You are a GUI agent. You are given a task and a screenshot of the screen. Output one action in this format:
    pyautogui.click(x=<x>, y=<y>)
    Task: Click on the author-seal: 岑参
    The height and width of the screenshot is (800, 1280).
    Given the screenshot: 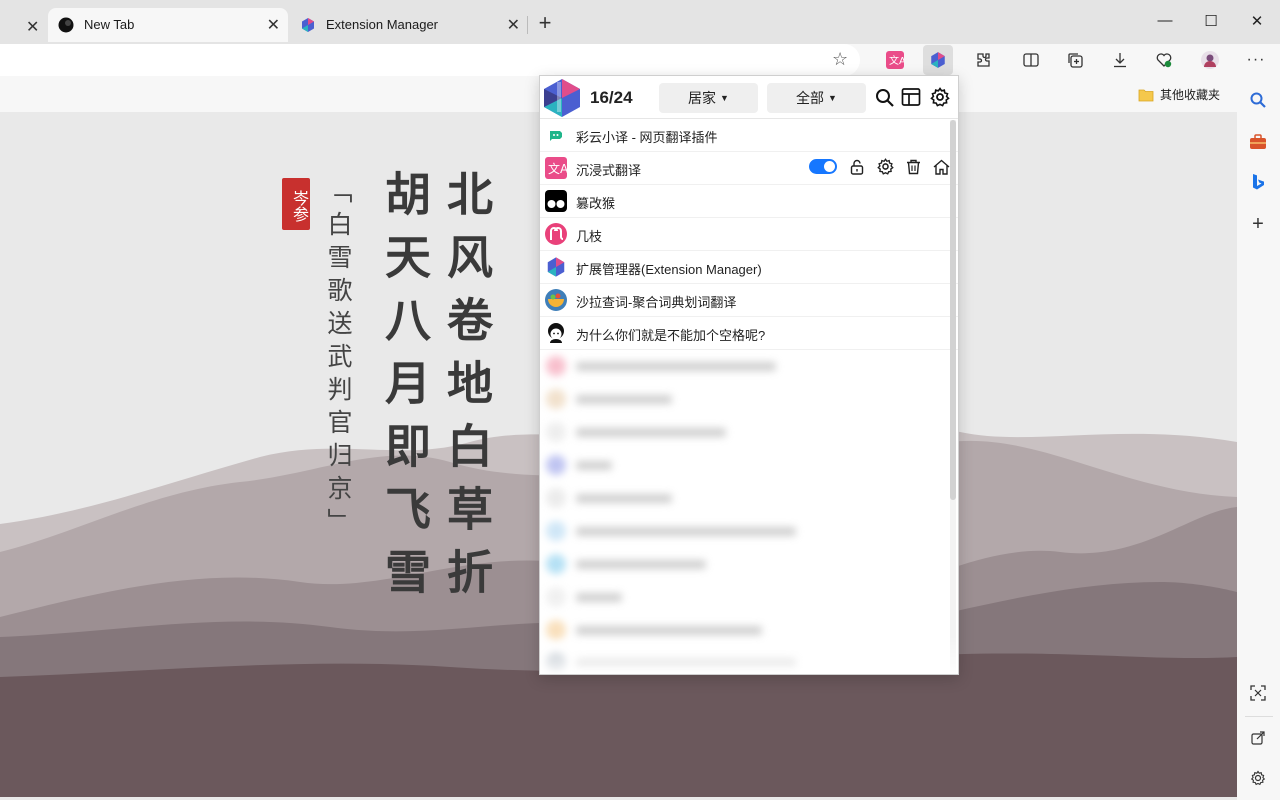 What is the action you would take?
    pyautogui.click(x=296, y=204)
    